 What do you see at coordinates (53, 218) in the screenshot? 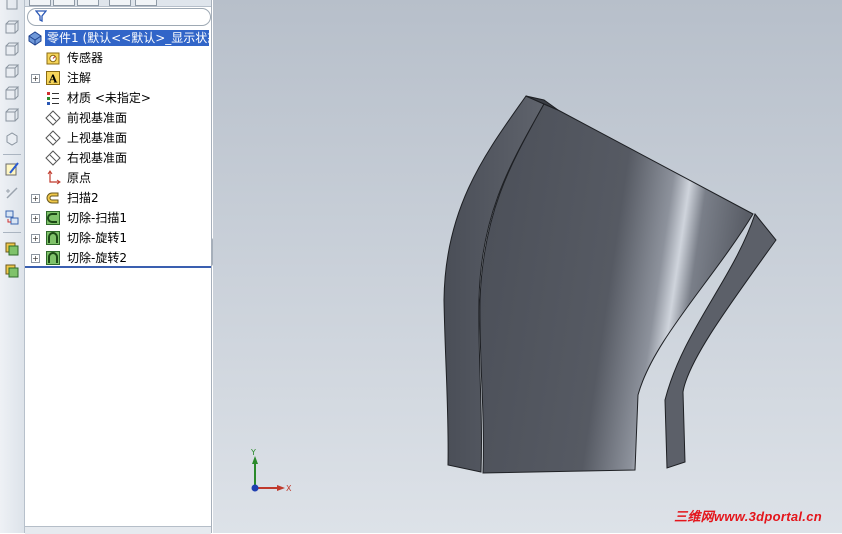
I see `cut-sweep-icon` at bounding box center [53, 218].